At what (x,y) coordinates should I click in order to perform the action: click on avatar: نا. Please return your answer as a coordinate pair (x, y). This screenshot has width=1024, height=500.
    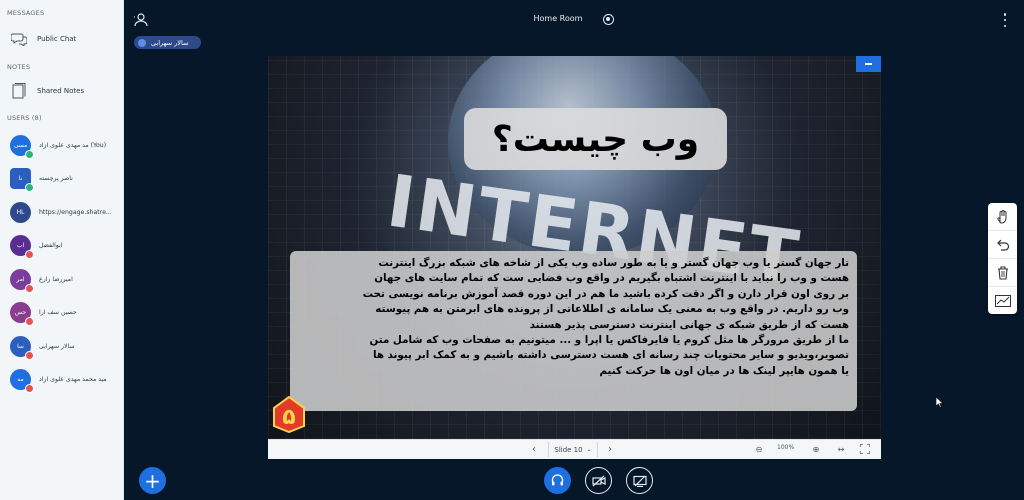
    Looking at the image, I should click on (22, 180).